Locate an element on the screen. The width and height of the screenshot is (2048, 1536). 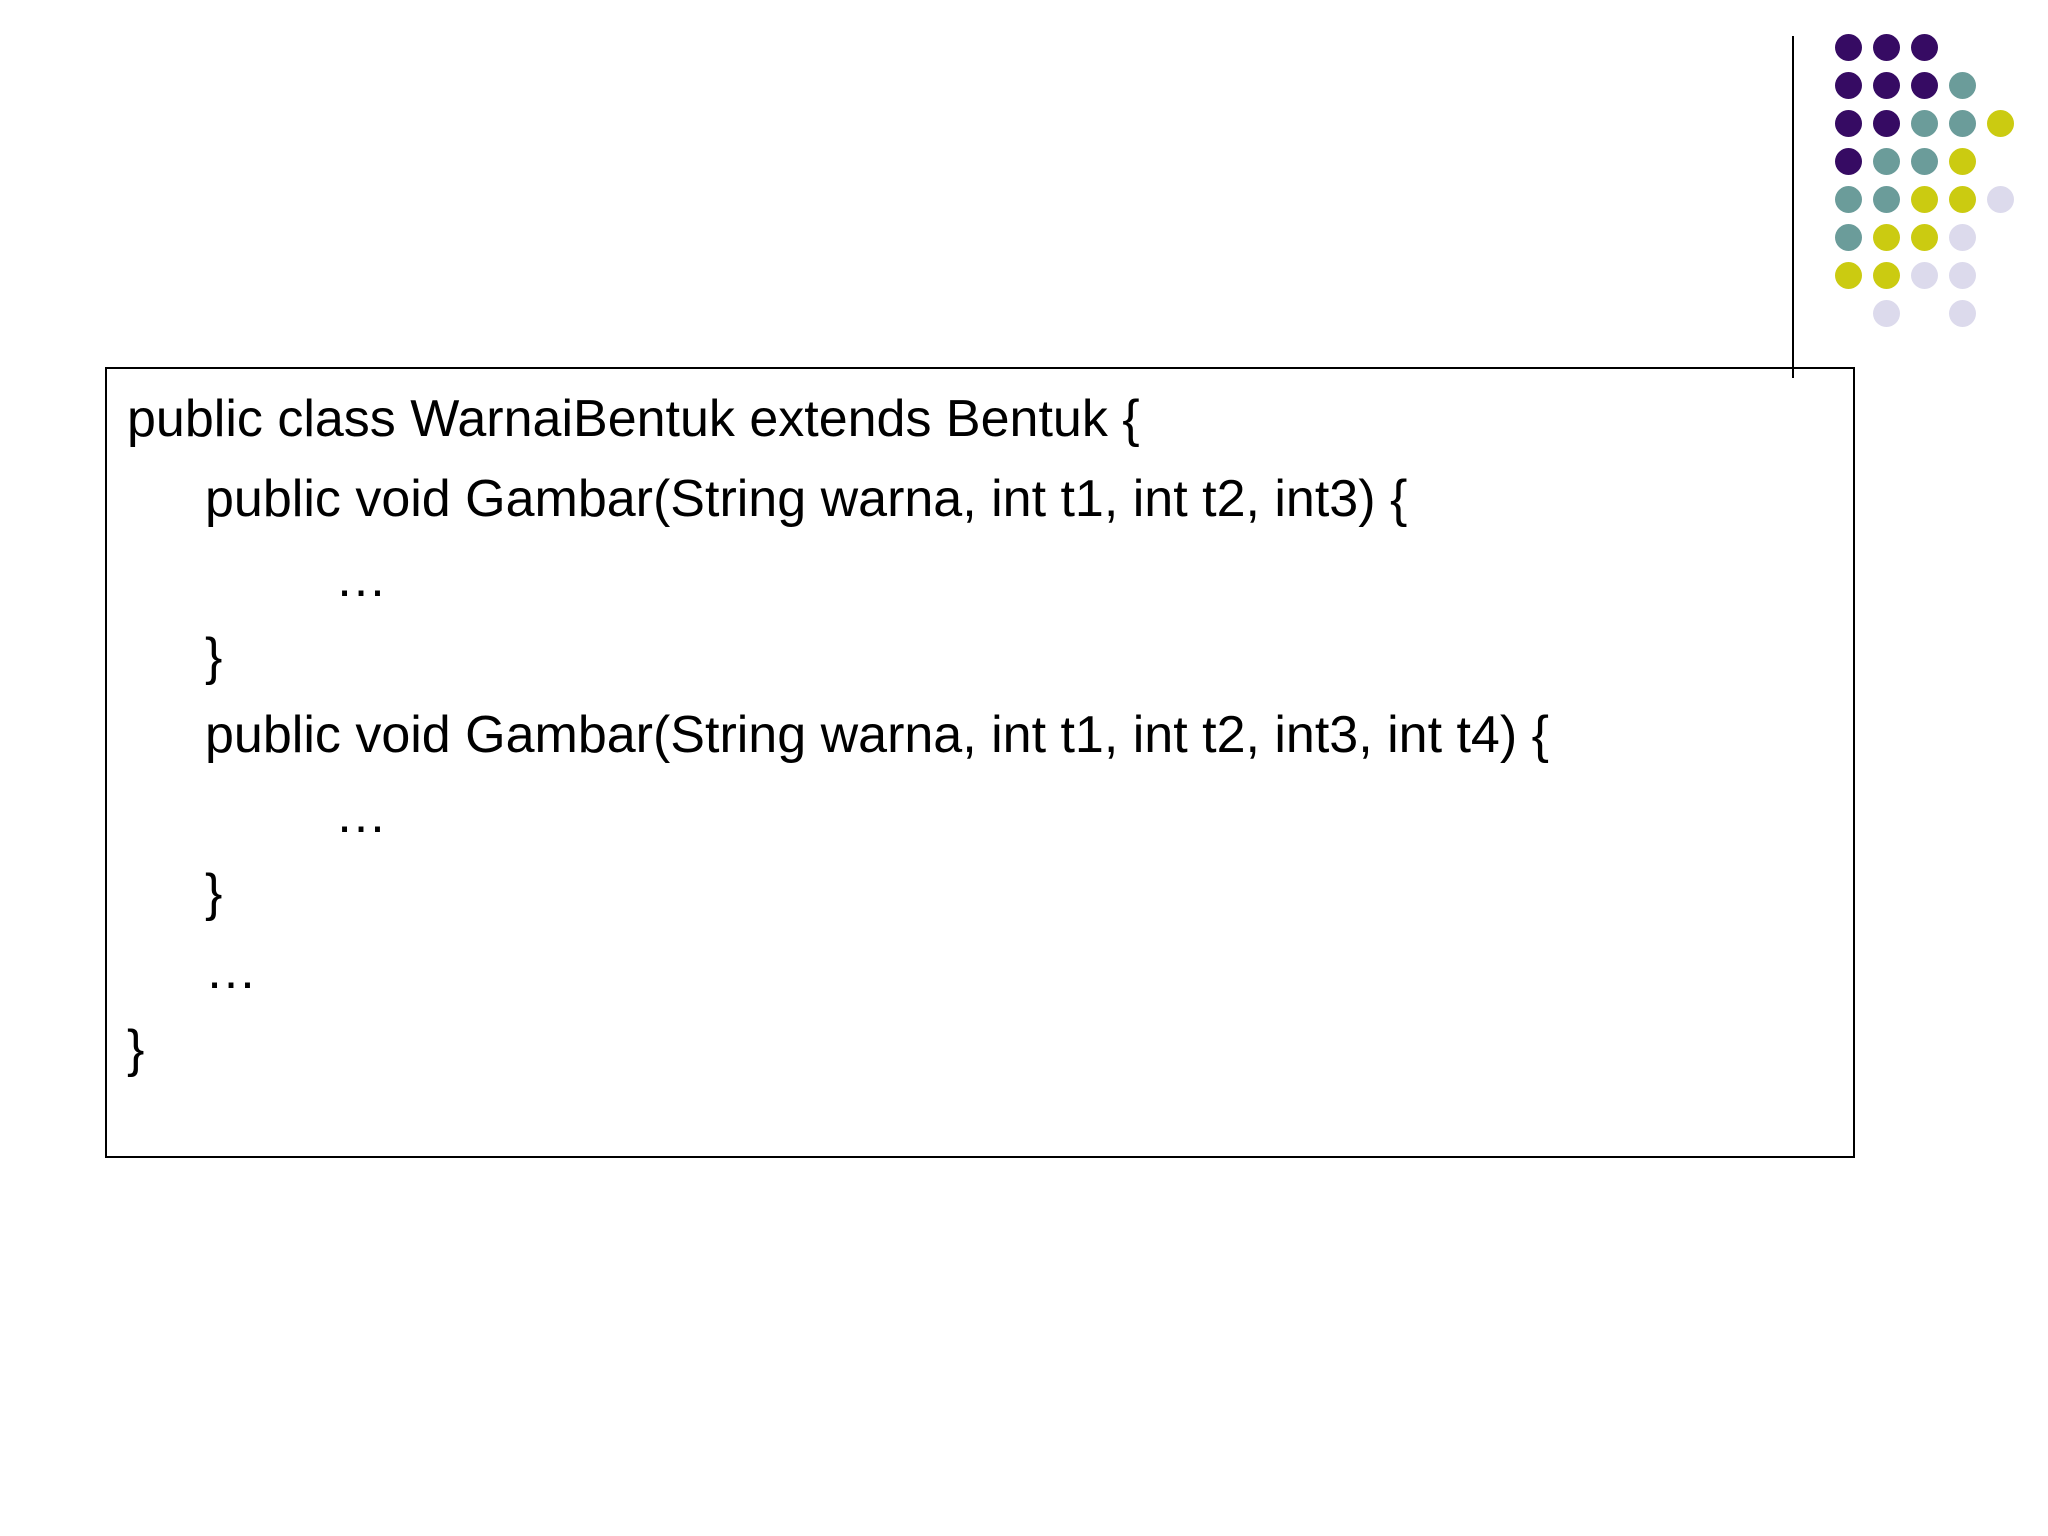
code-line-method-2-close: } is located at coordinates (214, 893).